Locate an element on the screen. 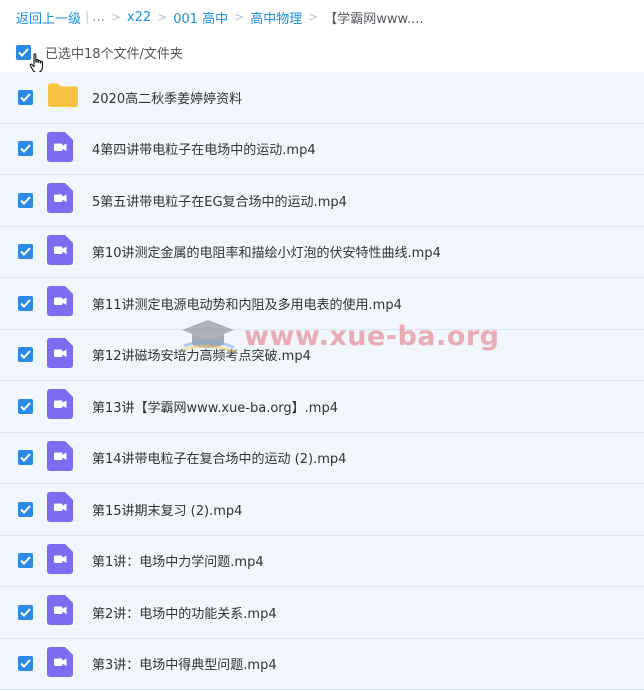 The image size is (644, 691). folder-icon is located at coordinates (63, 95).